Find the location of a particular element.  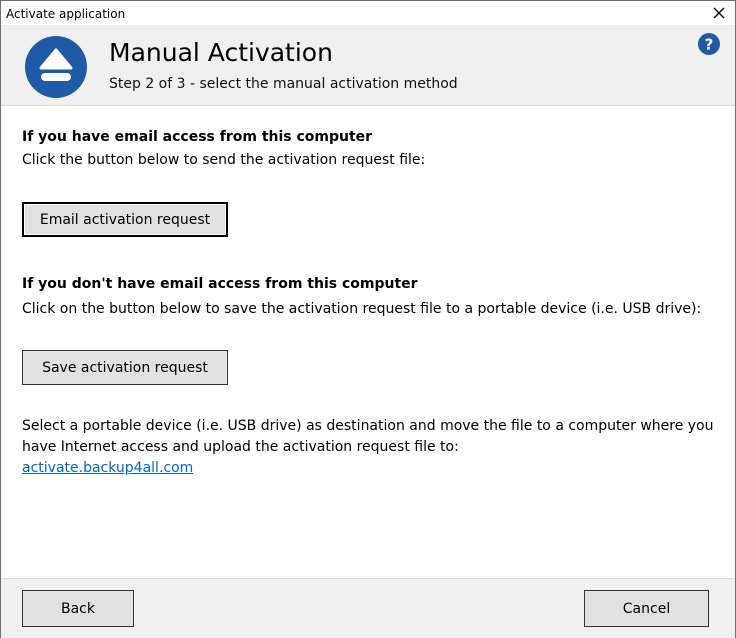

title-bar: Activate application is located at coordinates (368, 13).